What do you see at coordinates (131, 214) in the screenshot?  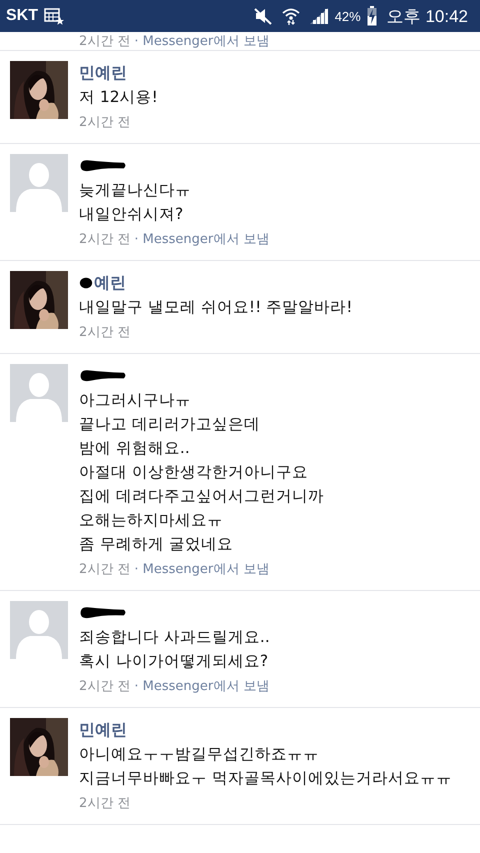 I see `message-text: 내일안쉬시져?` at bounding box center [131, 214].